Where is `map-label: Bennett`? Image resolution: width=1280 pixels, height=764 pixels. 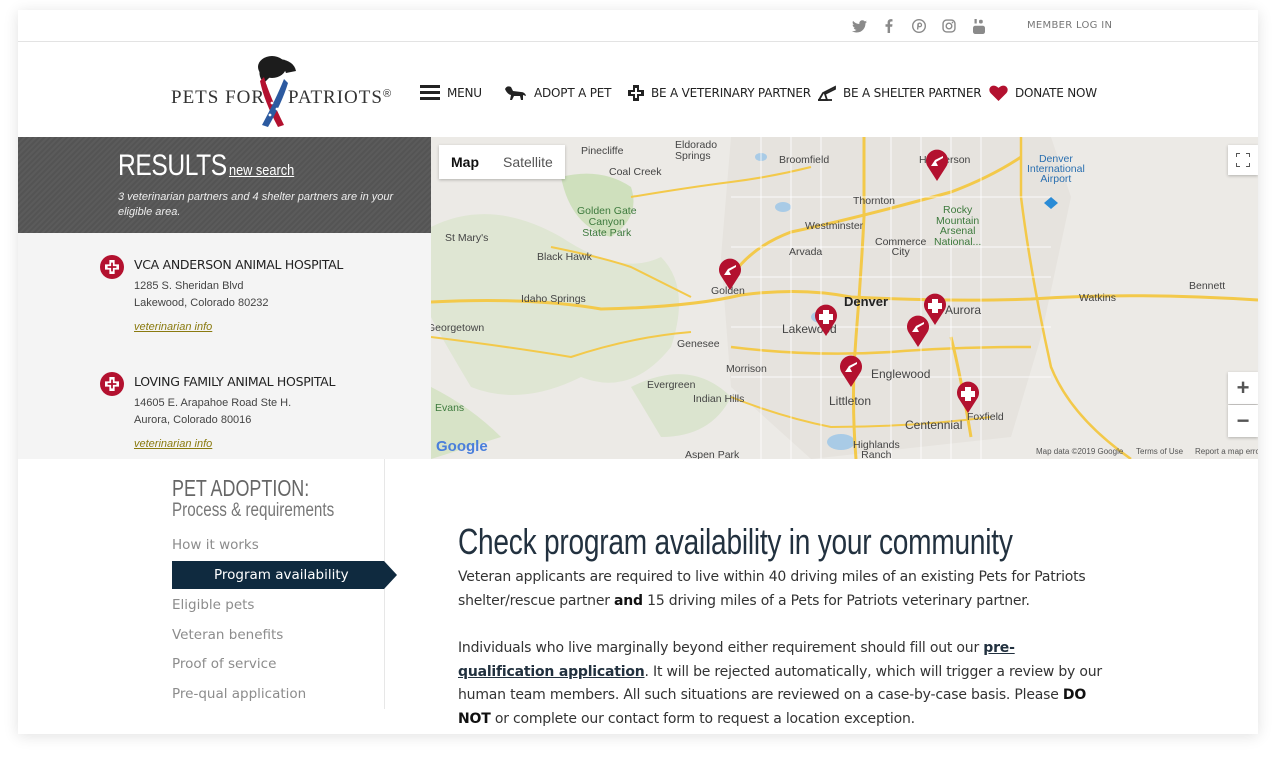 map-label: Bennett is located at coordinates (1207, 286).